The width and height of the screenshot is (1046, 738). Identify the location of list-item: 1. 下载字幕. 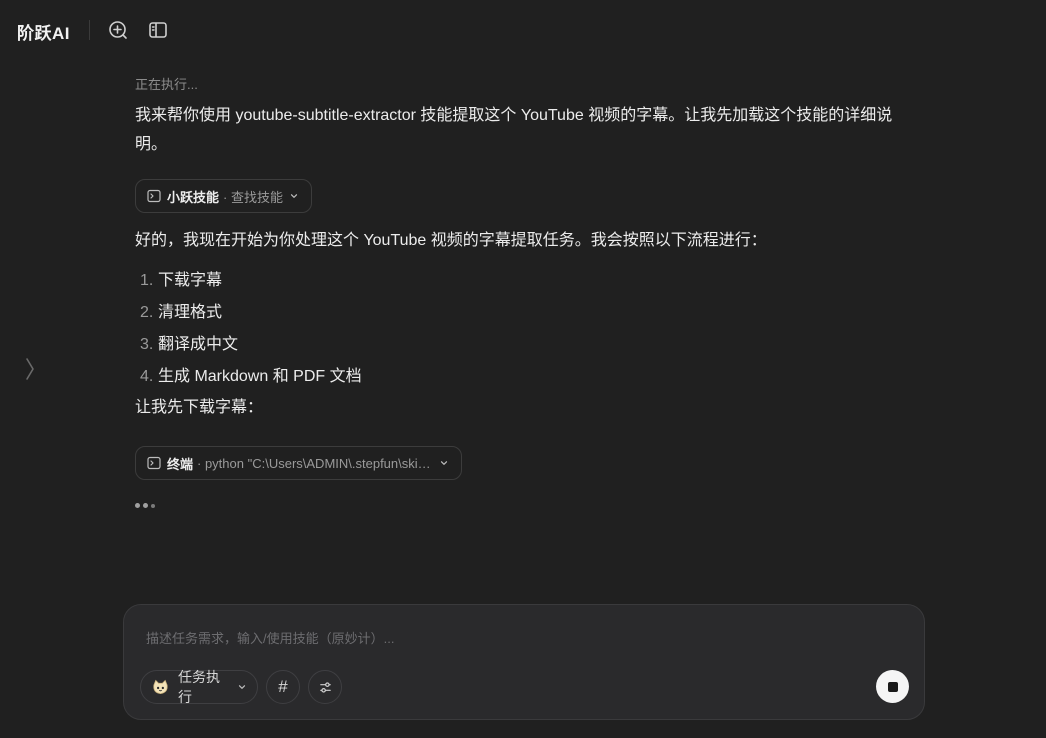
(181, 280).